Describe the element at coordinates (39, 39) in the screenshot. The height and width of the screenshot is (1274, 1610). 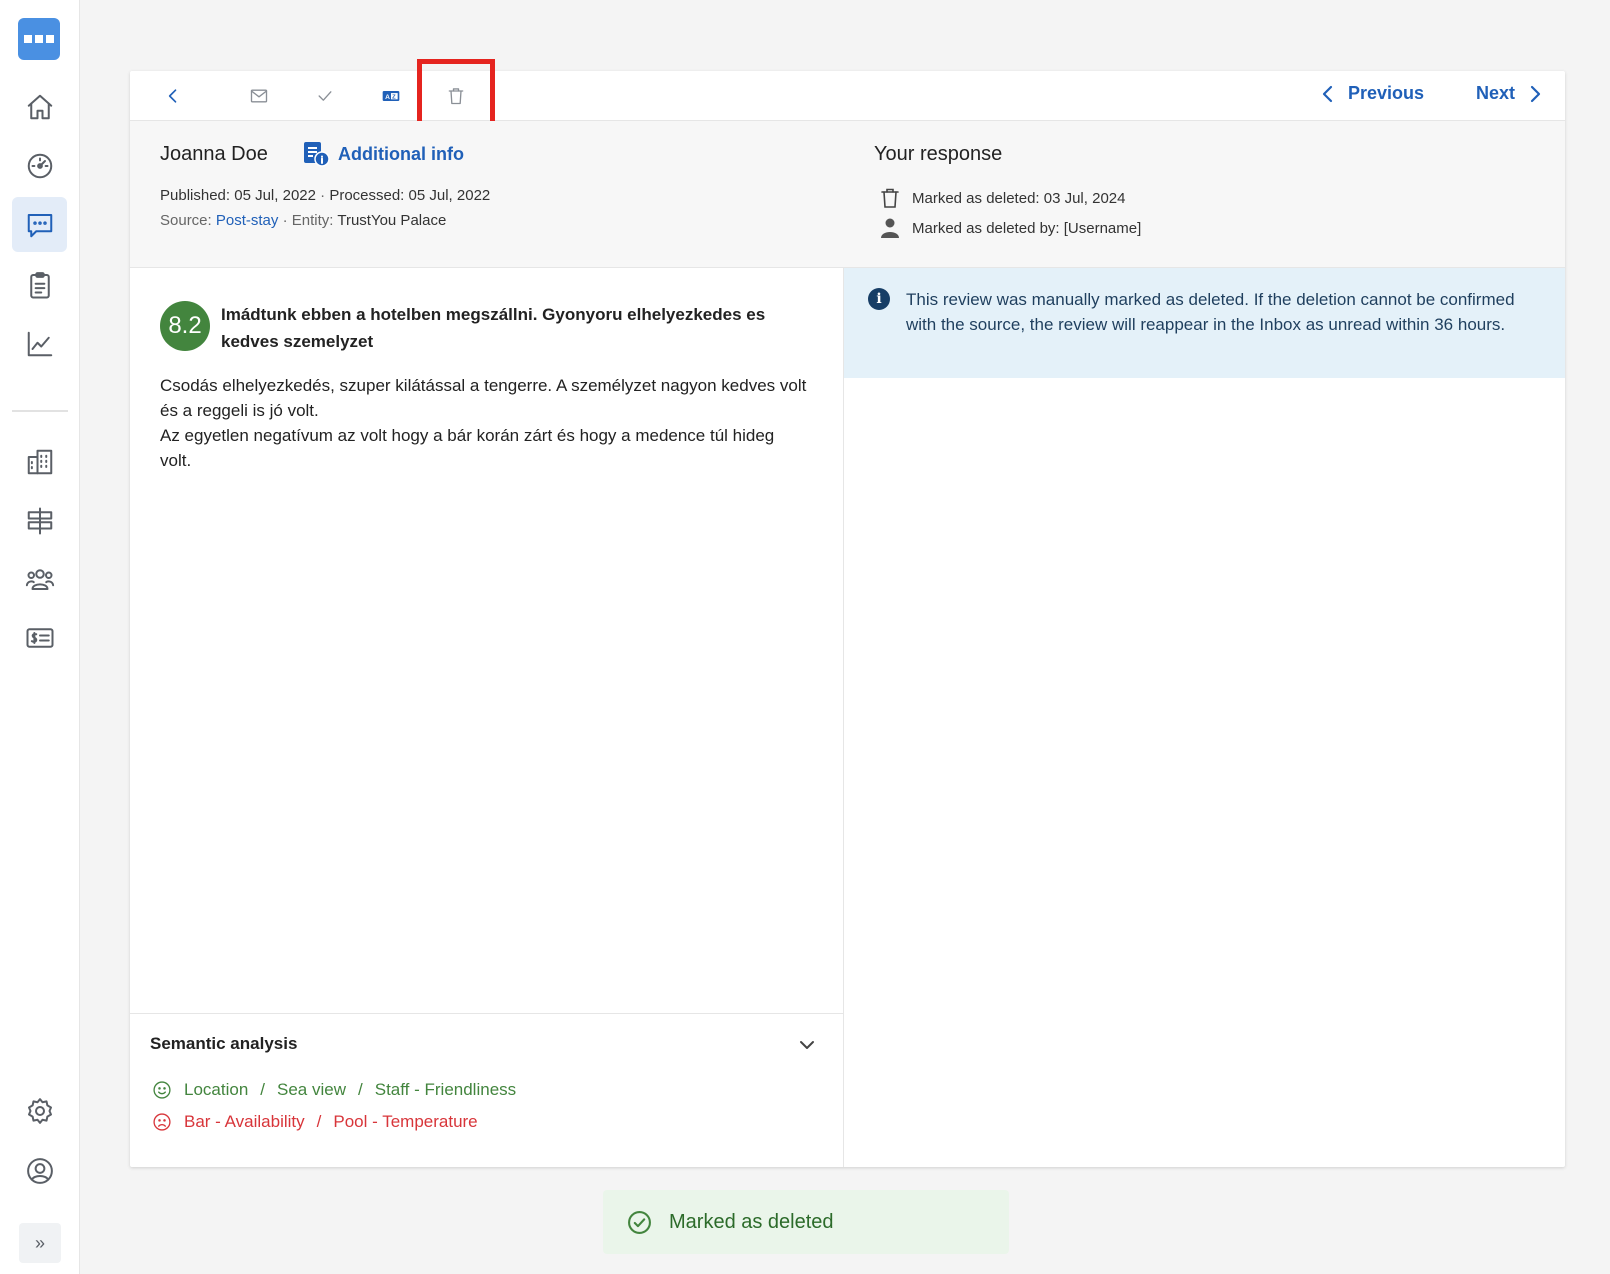
I see `app-logo` at that location.